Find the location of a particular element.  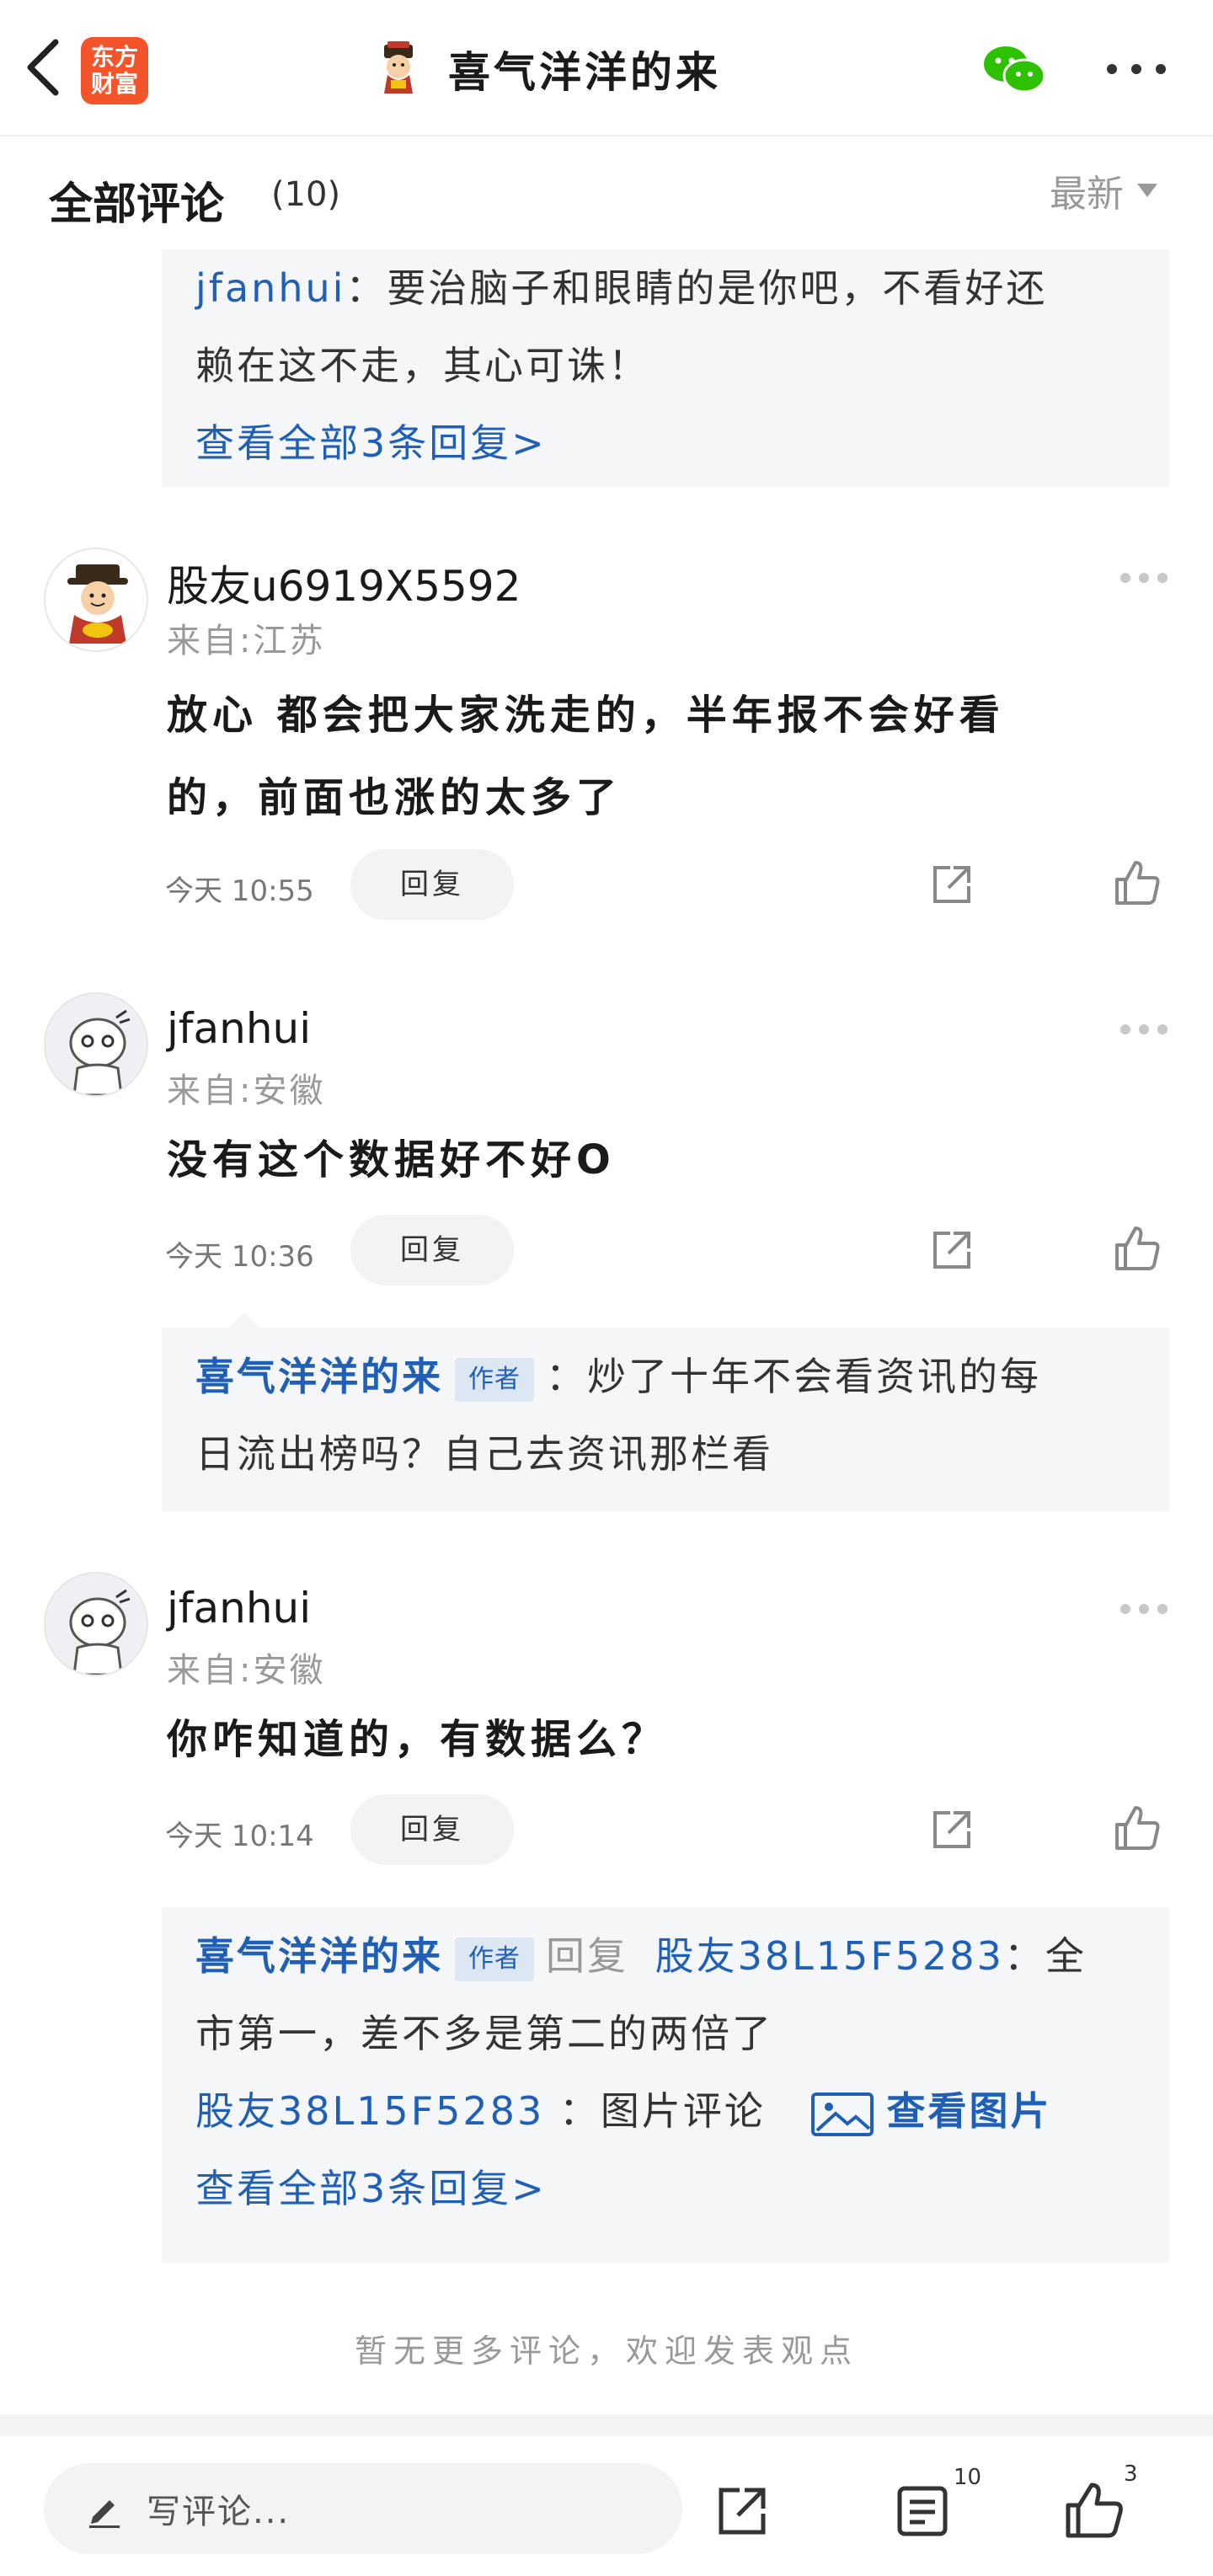

reply-item: 喜气洋洋的来 作者 ：炒了十年不会看资讯的每 is located at coordinates (665, 1376).